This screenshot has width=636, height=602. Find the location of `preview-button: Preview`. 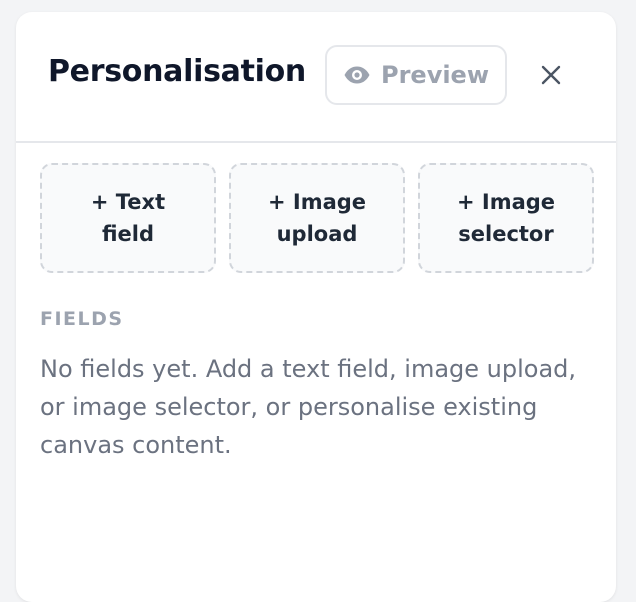

preview-button: Preview is located at coordinates (416, 75).